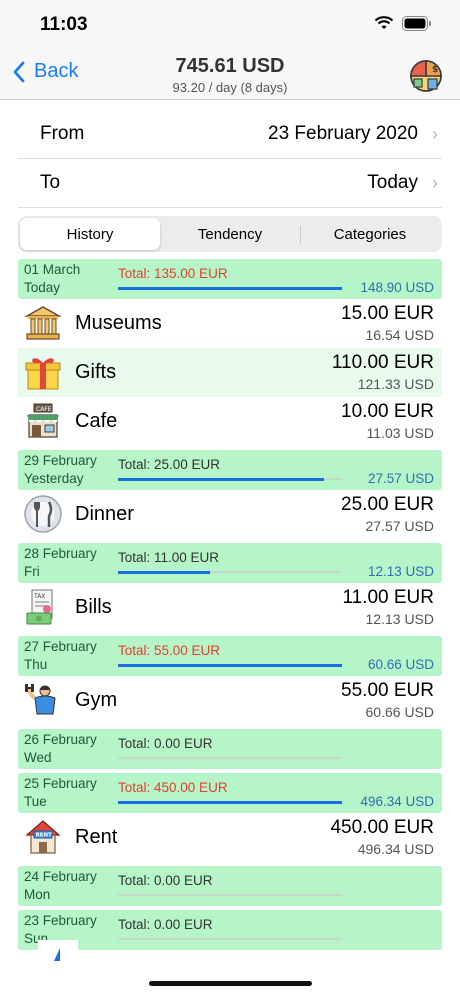 The height and width of the screenshot is (996, 460). I want to click on expense-name: Museums, so click(118, 323).